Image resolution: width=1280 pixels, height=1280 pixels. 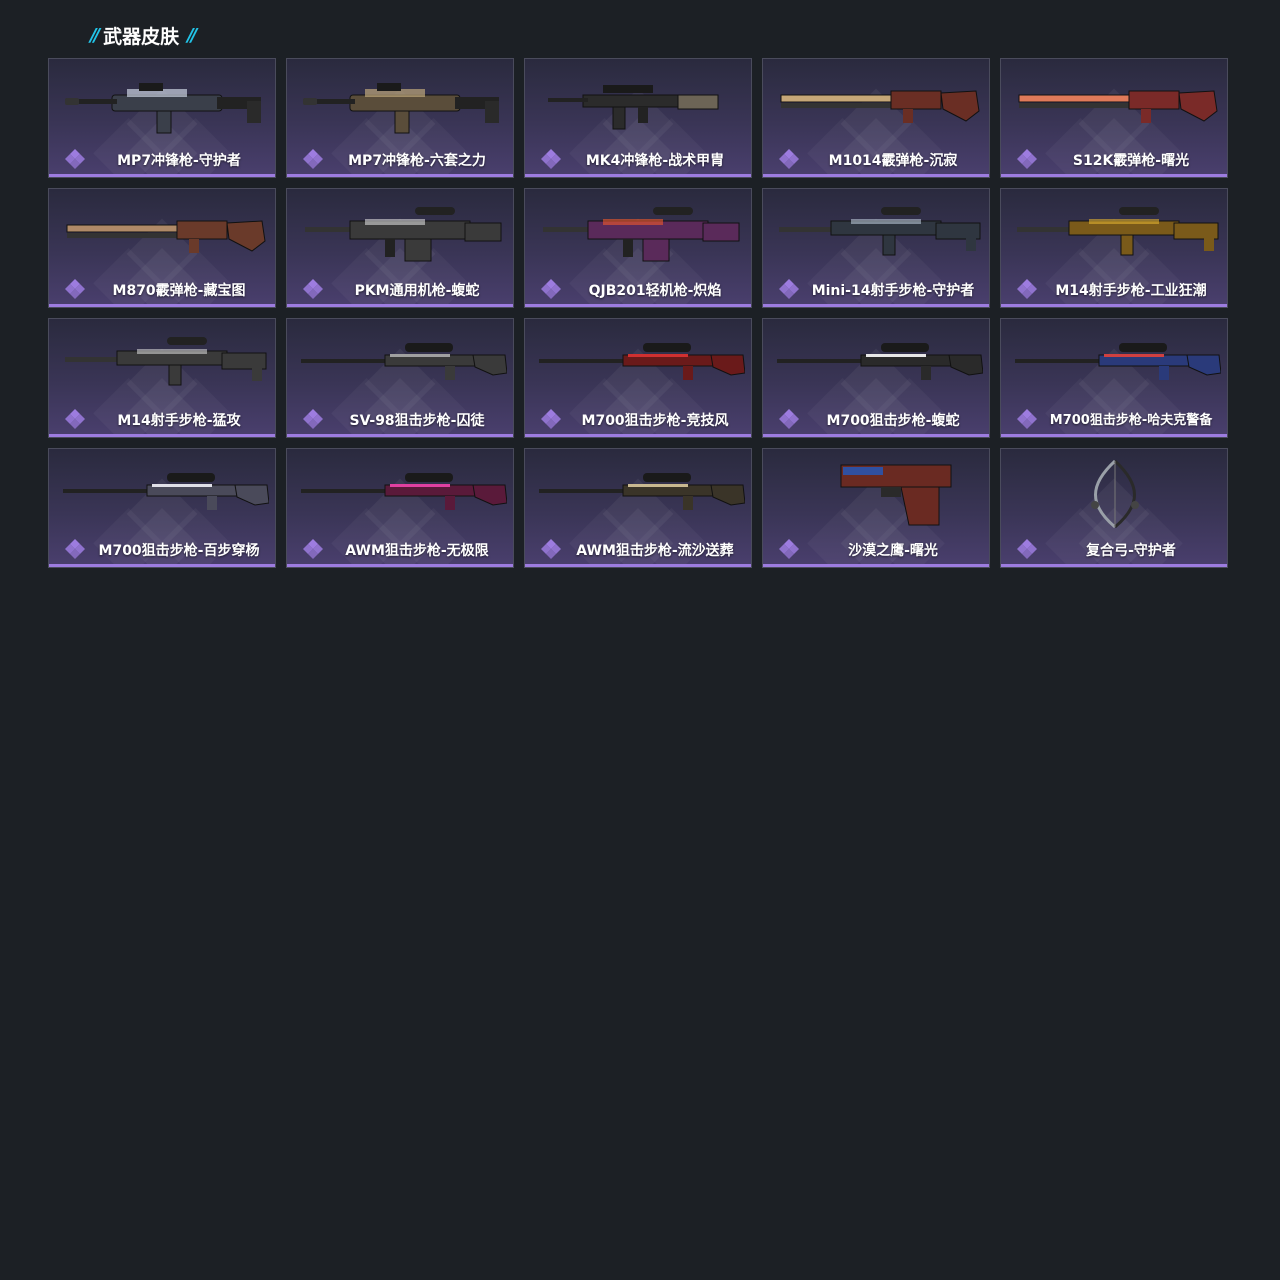 I want to click on section-header: // 武器皮肤 //, so click(x=143, y=35).